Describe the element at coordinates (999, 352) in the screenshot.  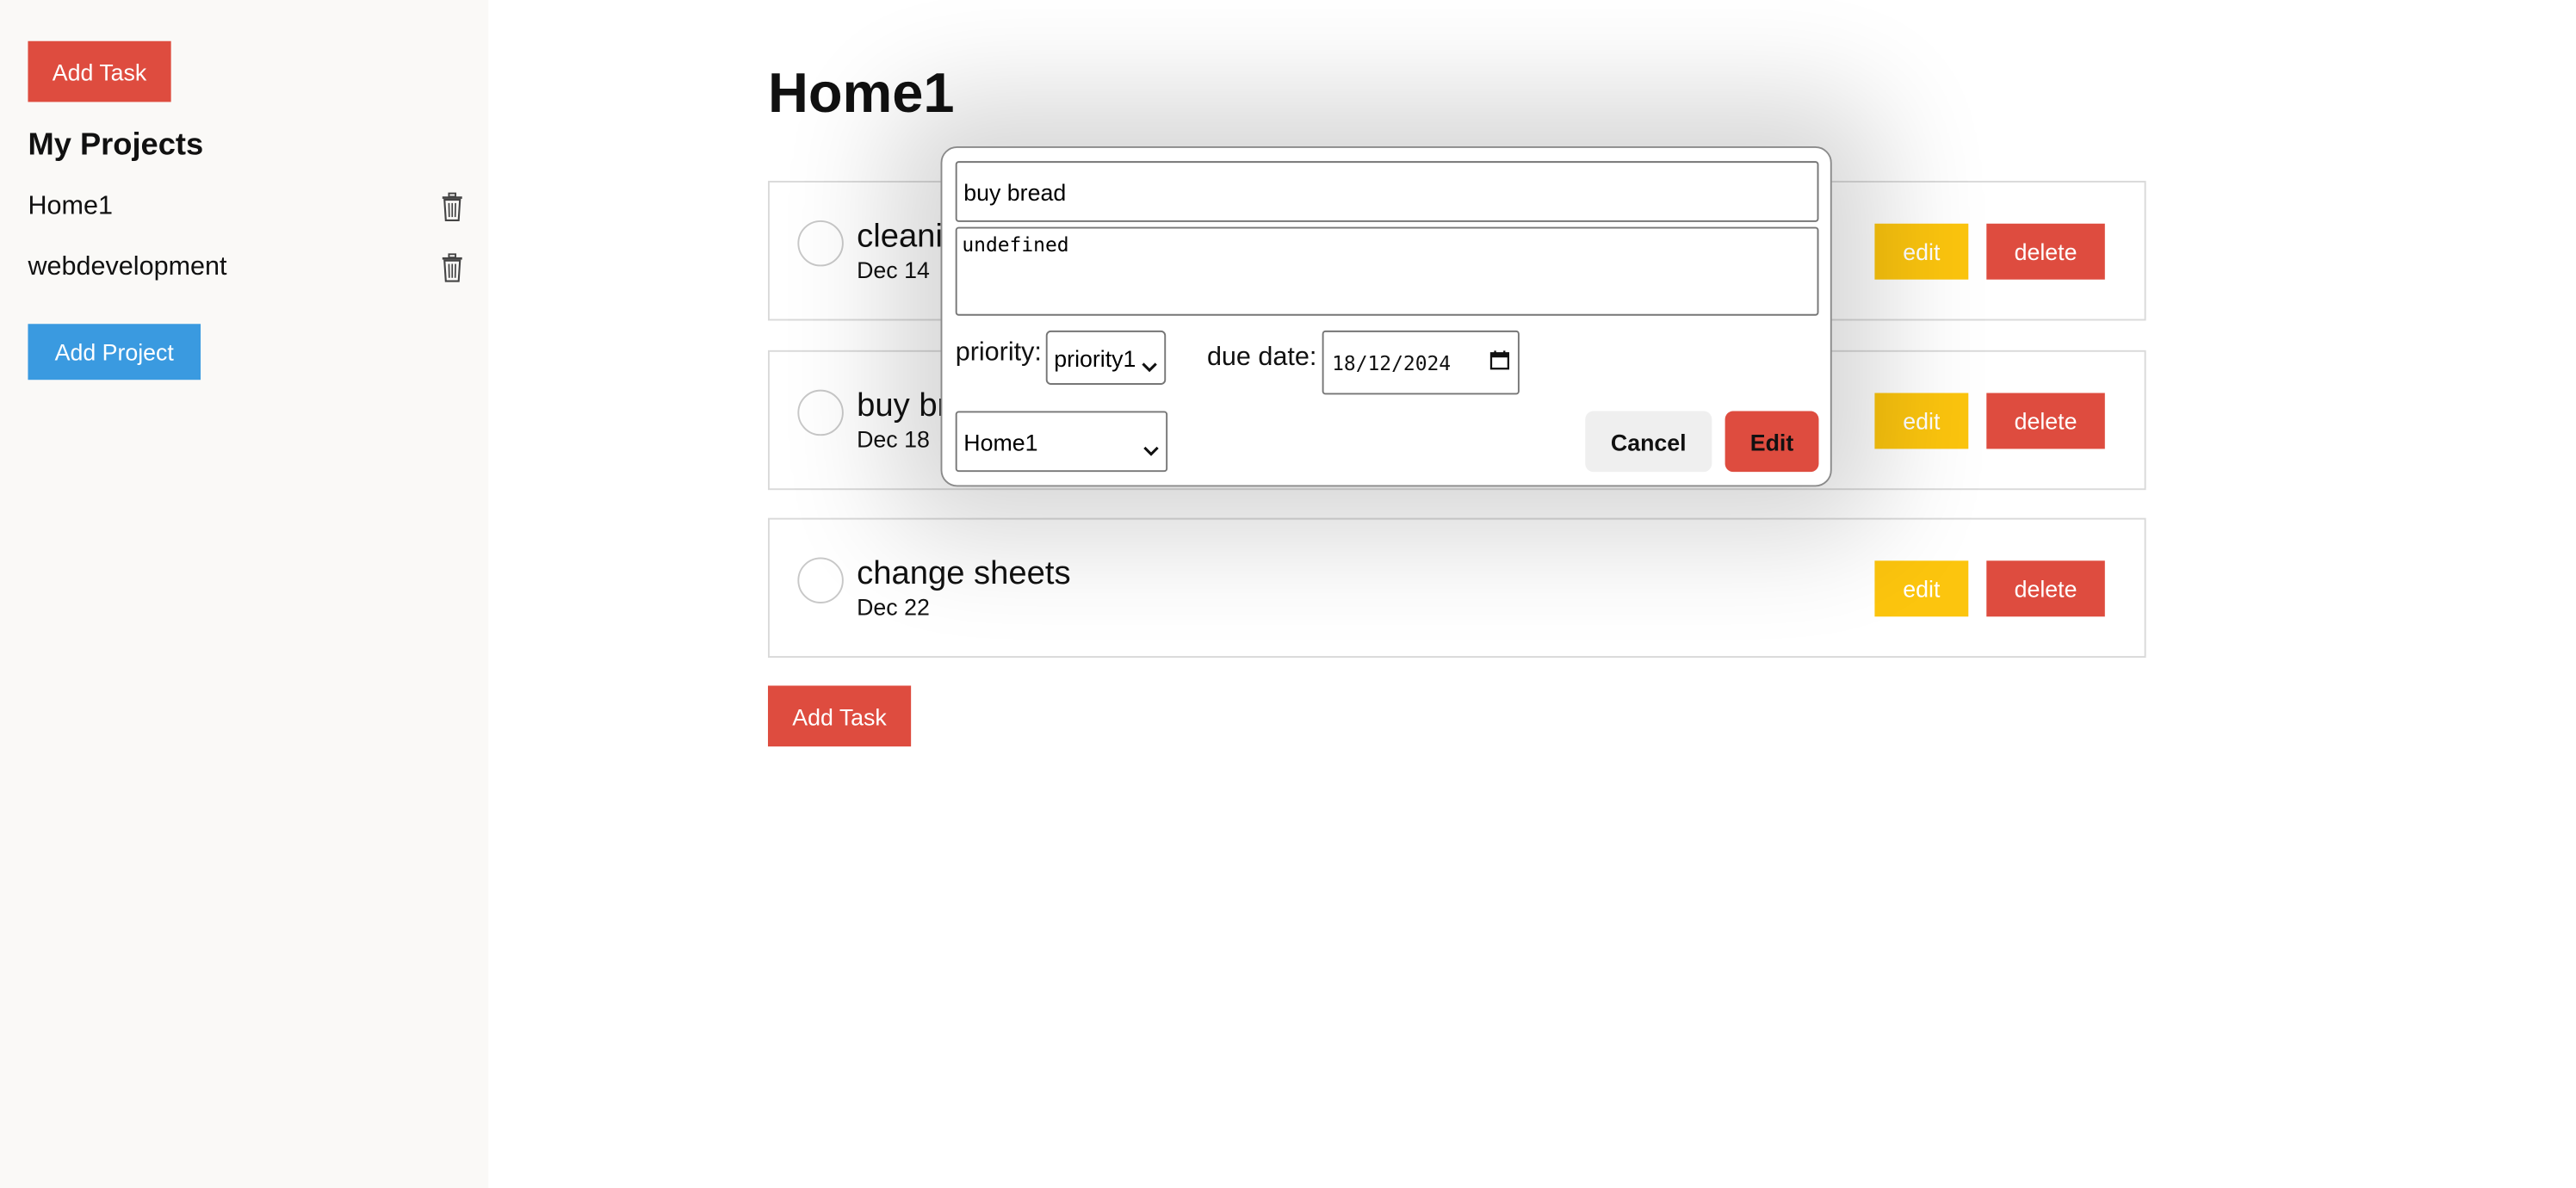
I see `priority-label: priority:` at that location.